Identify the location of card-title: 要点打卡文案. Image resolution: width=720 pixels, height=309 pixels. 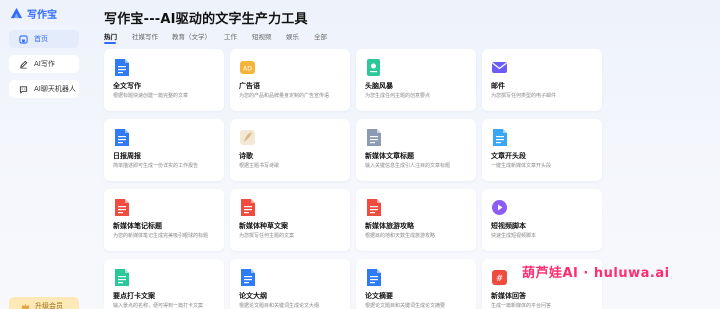
(134, 296).